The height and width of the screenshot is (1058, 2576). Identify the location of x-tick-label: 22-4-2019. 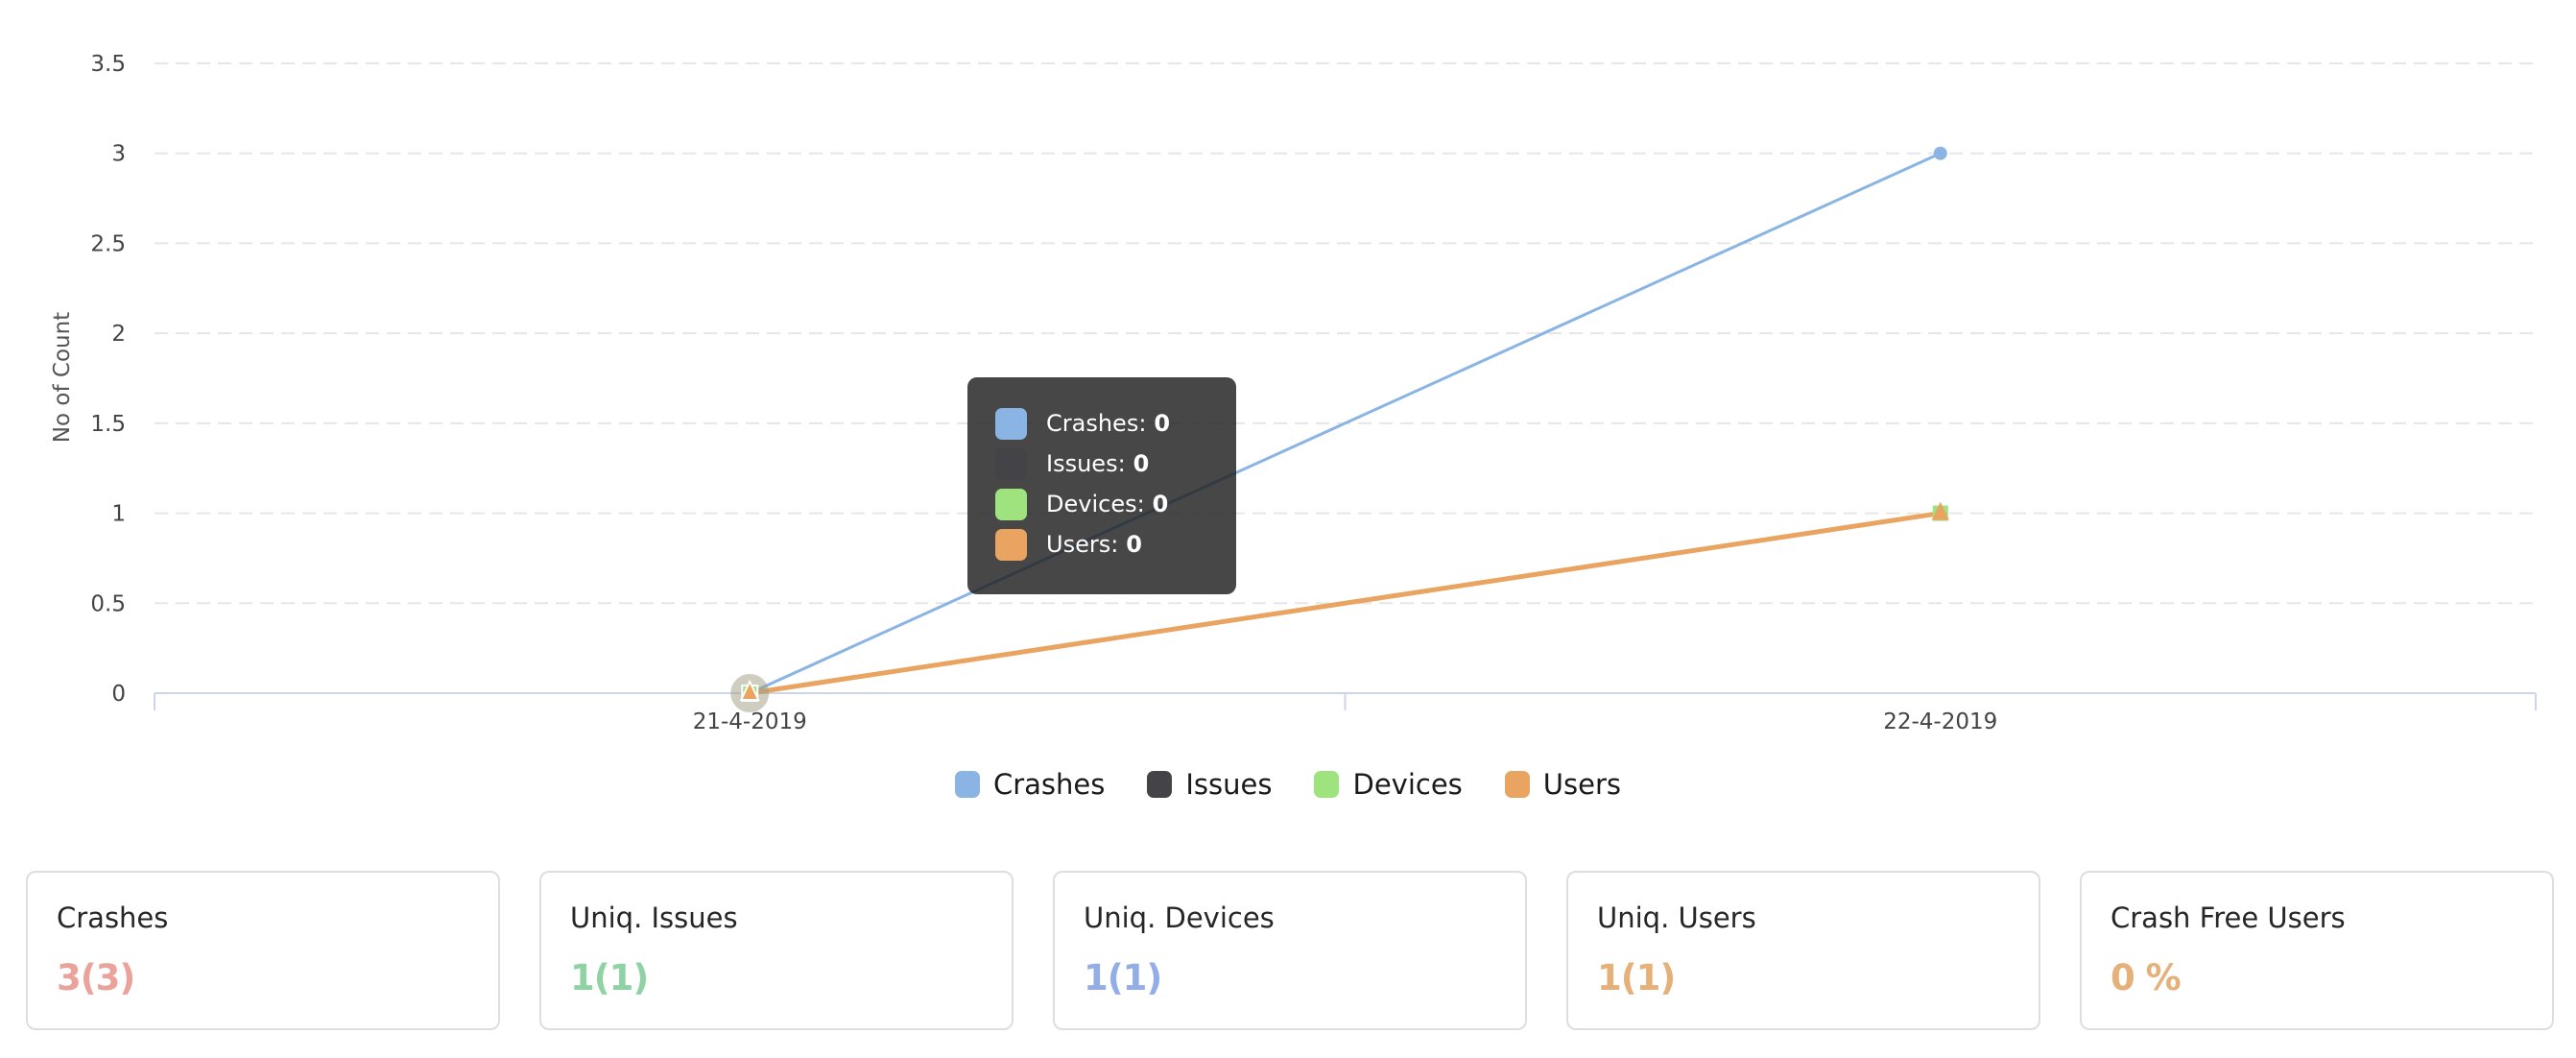
(1940, 721).